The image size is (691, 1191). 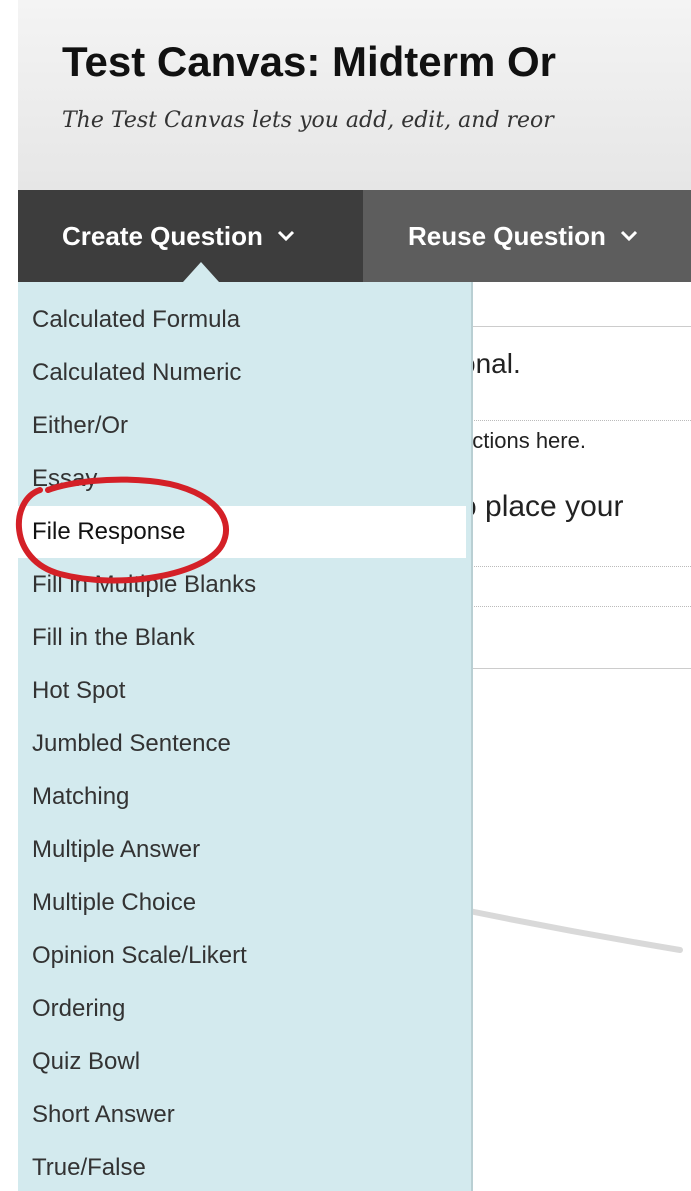 I want to click on menu-item-hot-spot: Hot Spot, so click(x=242, y=691).